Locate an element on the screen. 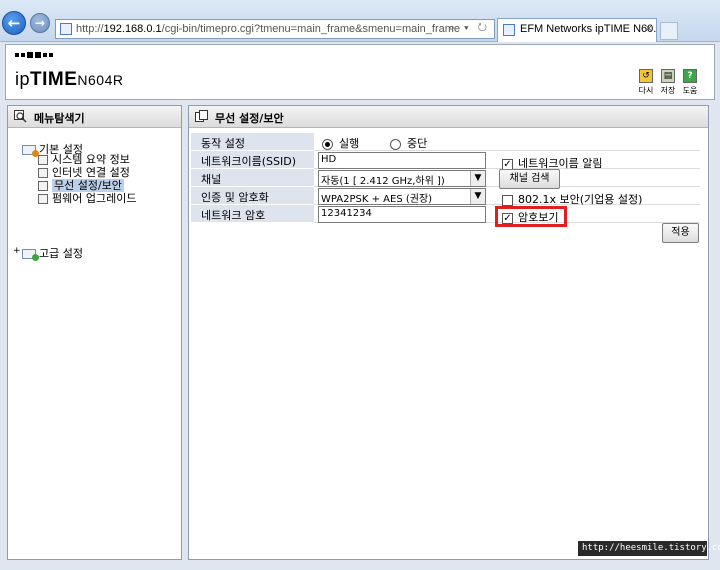  sidebar-item-system-summary: 시스템 요약 정보 is located at coordinates (84, 159).